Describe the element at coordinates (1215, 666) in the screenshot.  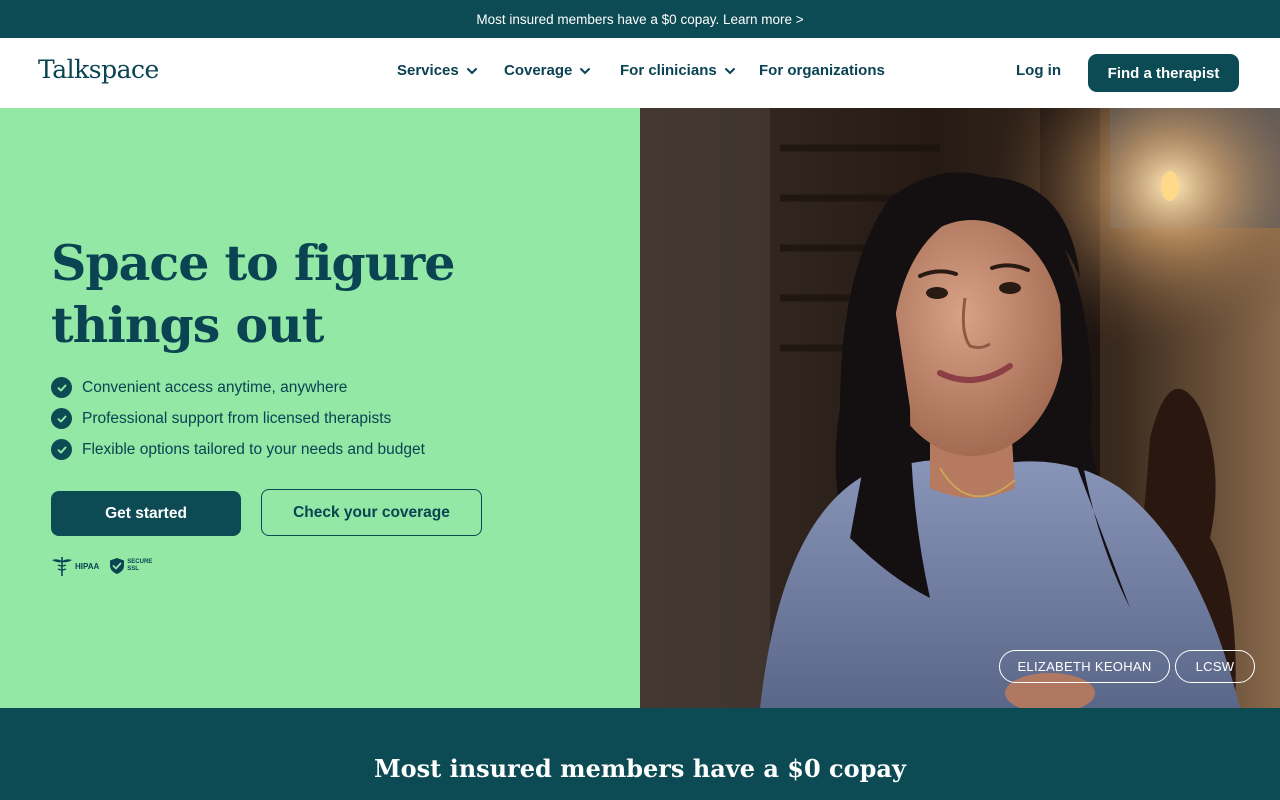
I see `therapist-credential-tag: LCSW` at that location.